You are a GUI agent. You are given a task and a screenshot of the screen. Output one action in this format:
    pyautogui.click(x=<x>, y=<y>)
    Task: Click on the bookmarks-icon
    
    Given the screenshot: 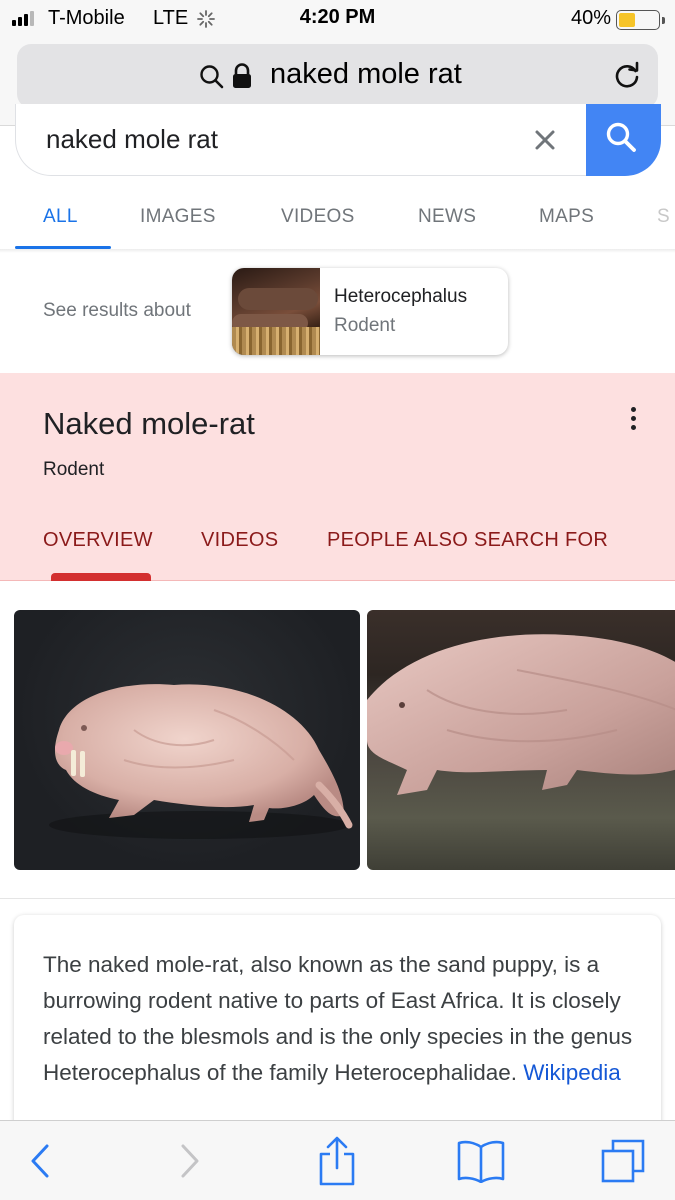 What is the action you would take?
    pyautogui.click(x=481, y=1161)
    